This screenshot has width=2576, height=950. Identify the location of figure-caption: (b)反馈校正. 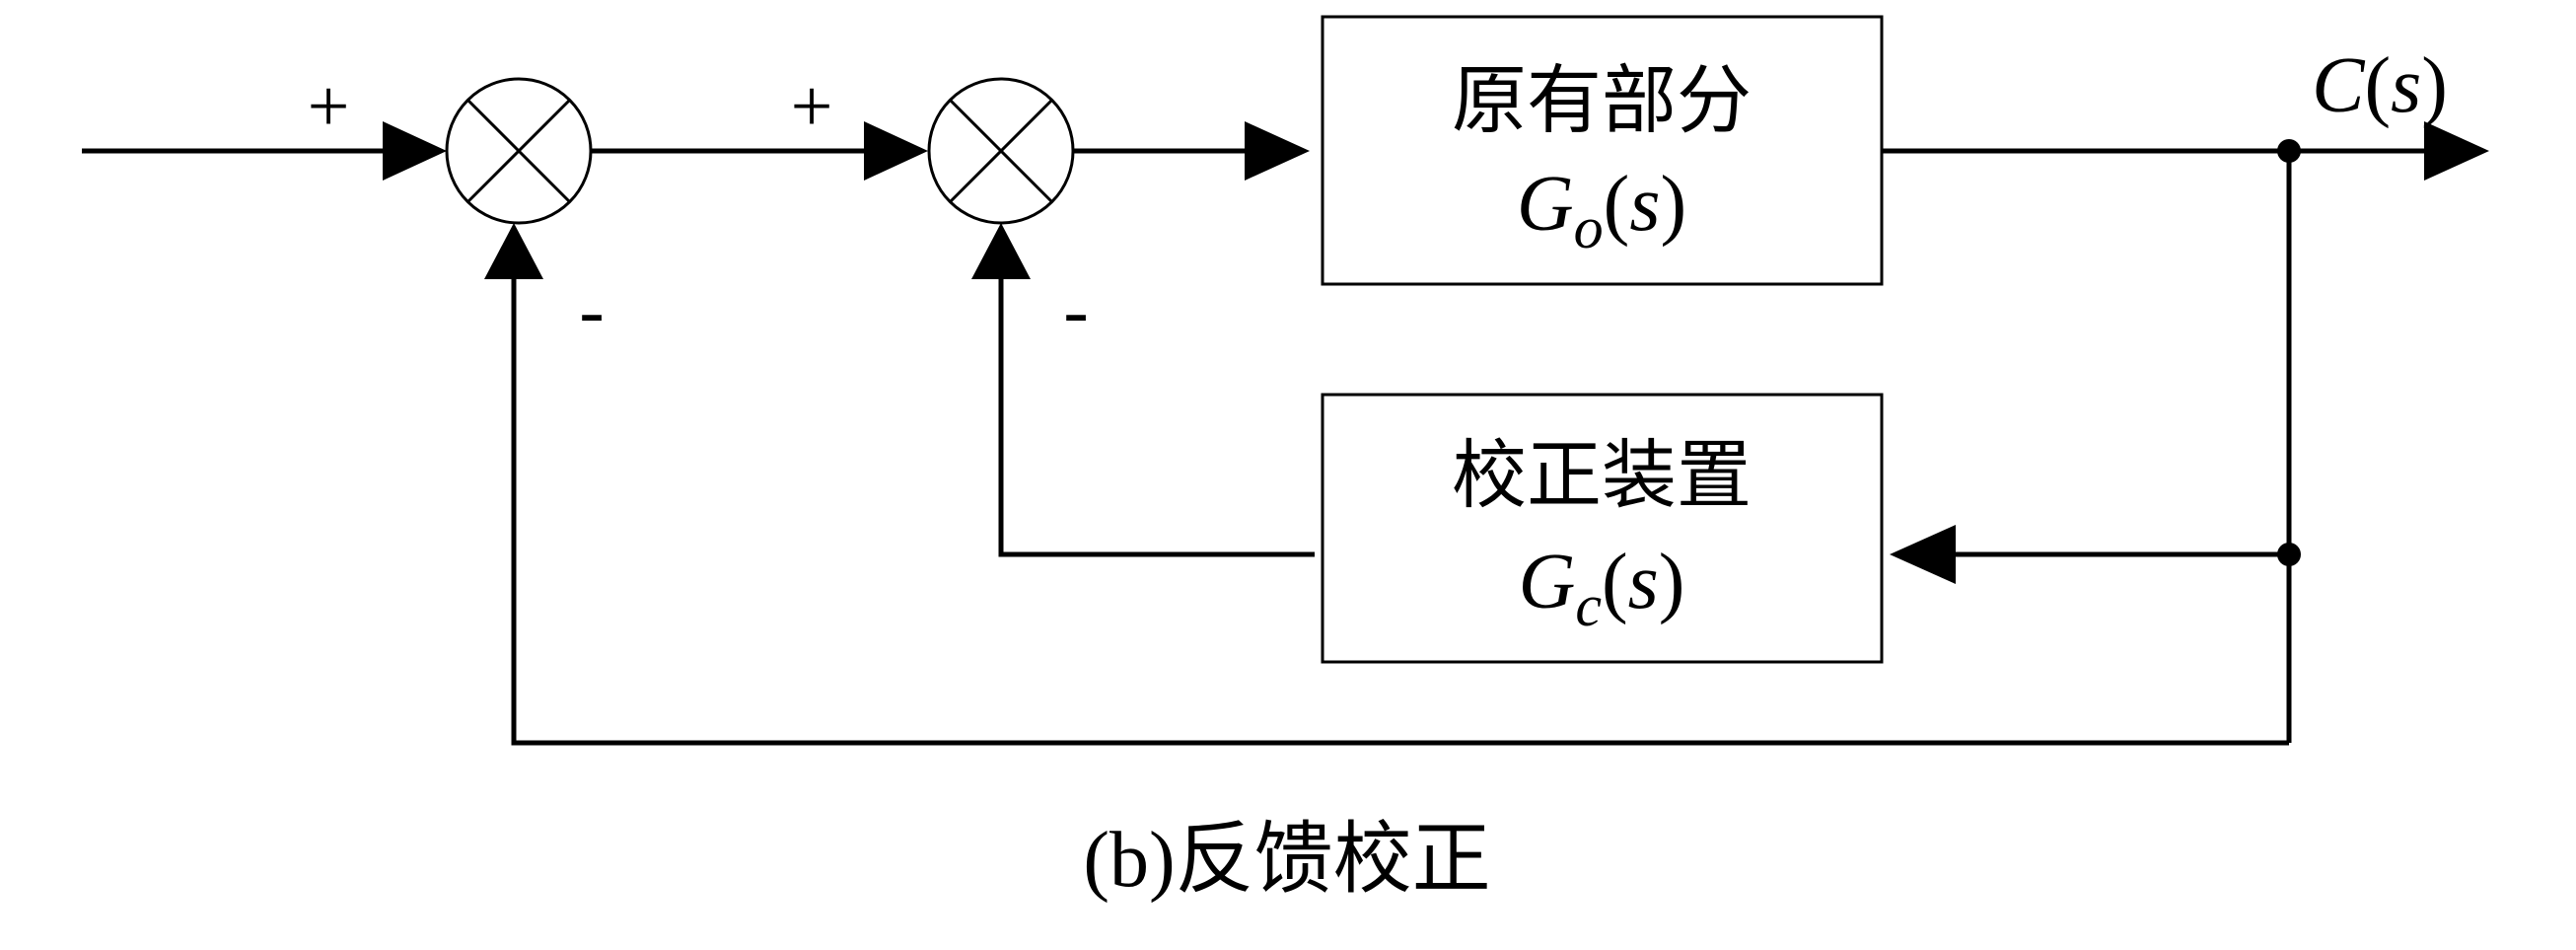
(1286, 860).